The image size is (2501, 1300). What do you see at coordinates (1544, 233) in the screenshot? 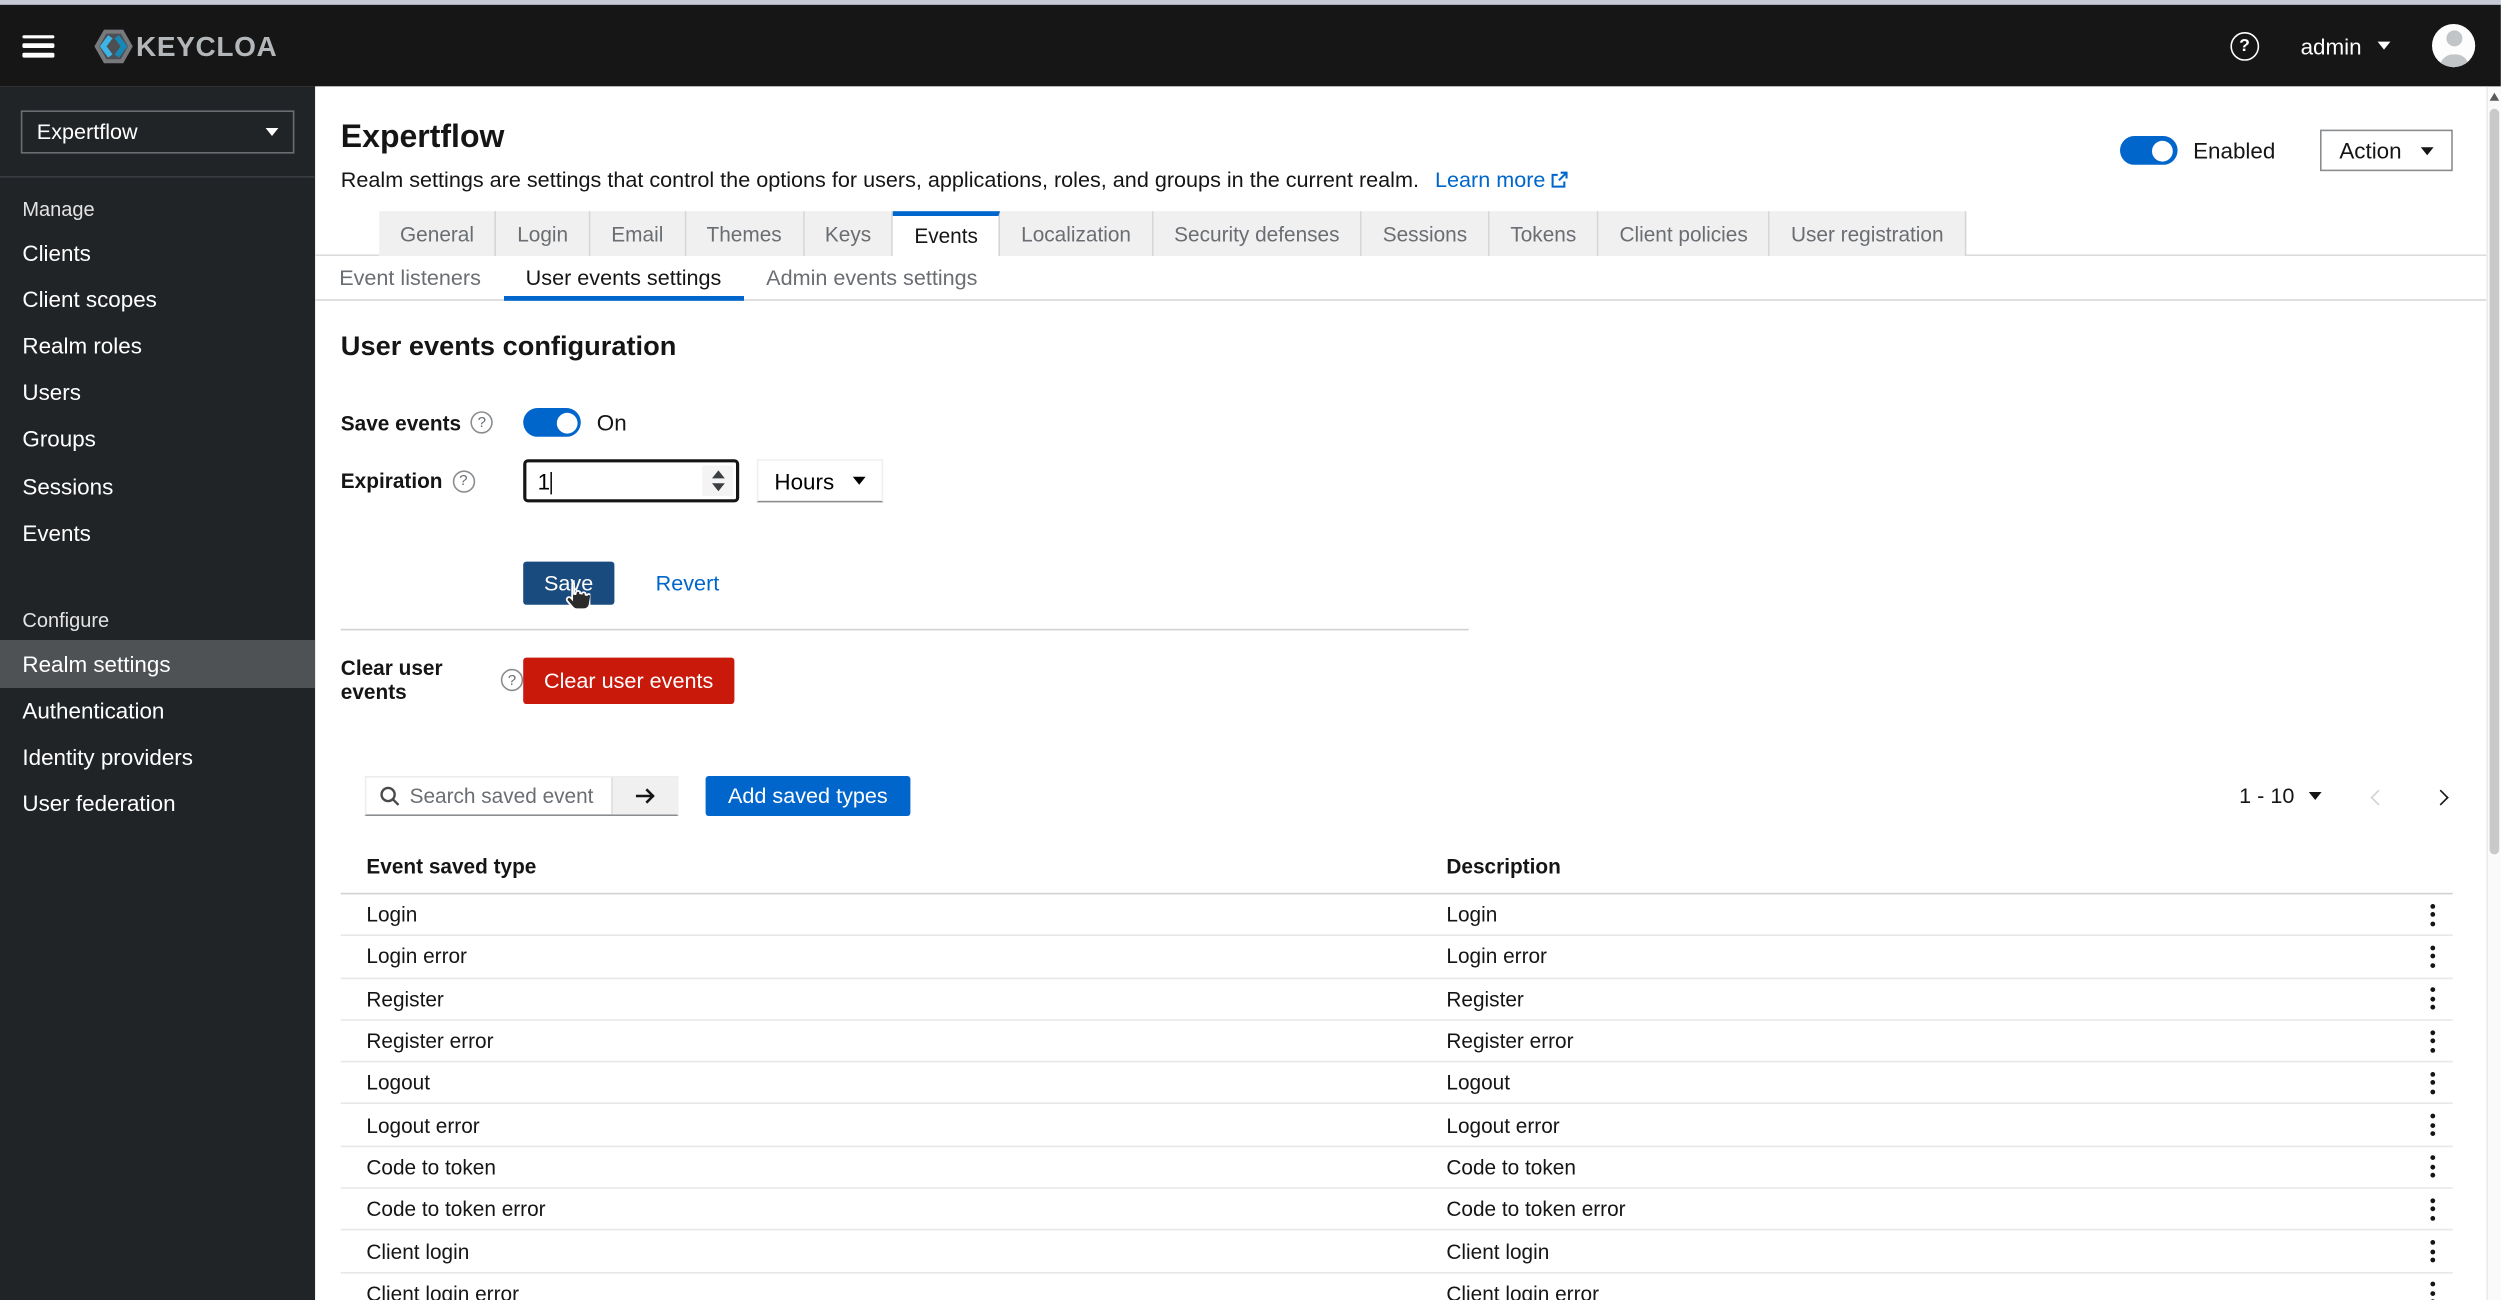
I see `tab: Tokens` at bounding box center [1544, 233].